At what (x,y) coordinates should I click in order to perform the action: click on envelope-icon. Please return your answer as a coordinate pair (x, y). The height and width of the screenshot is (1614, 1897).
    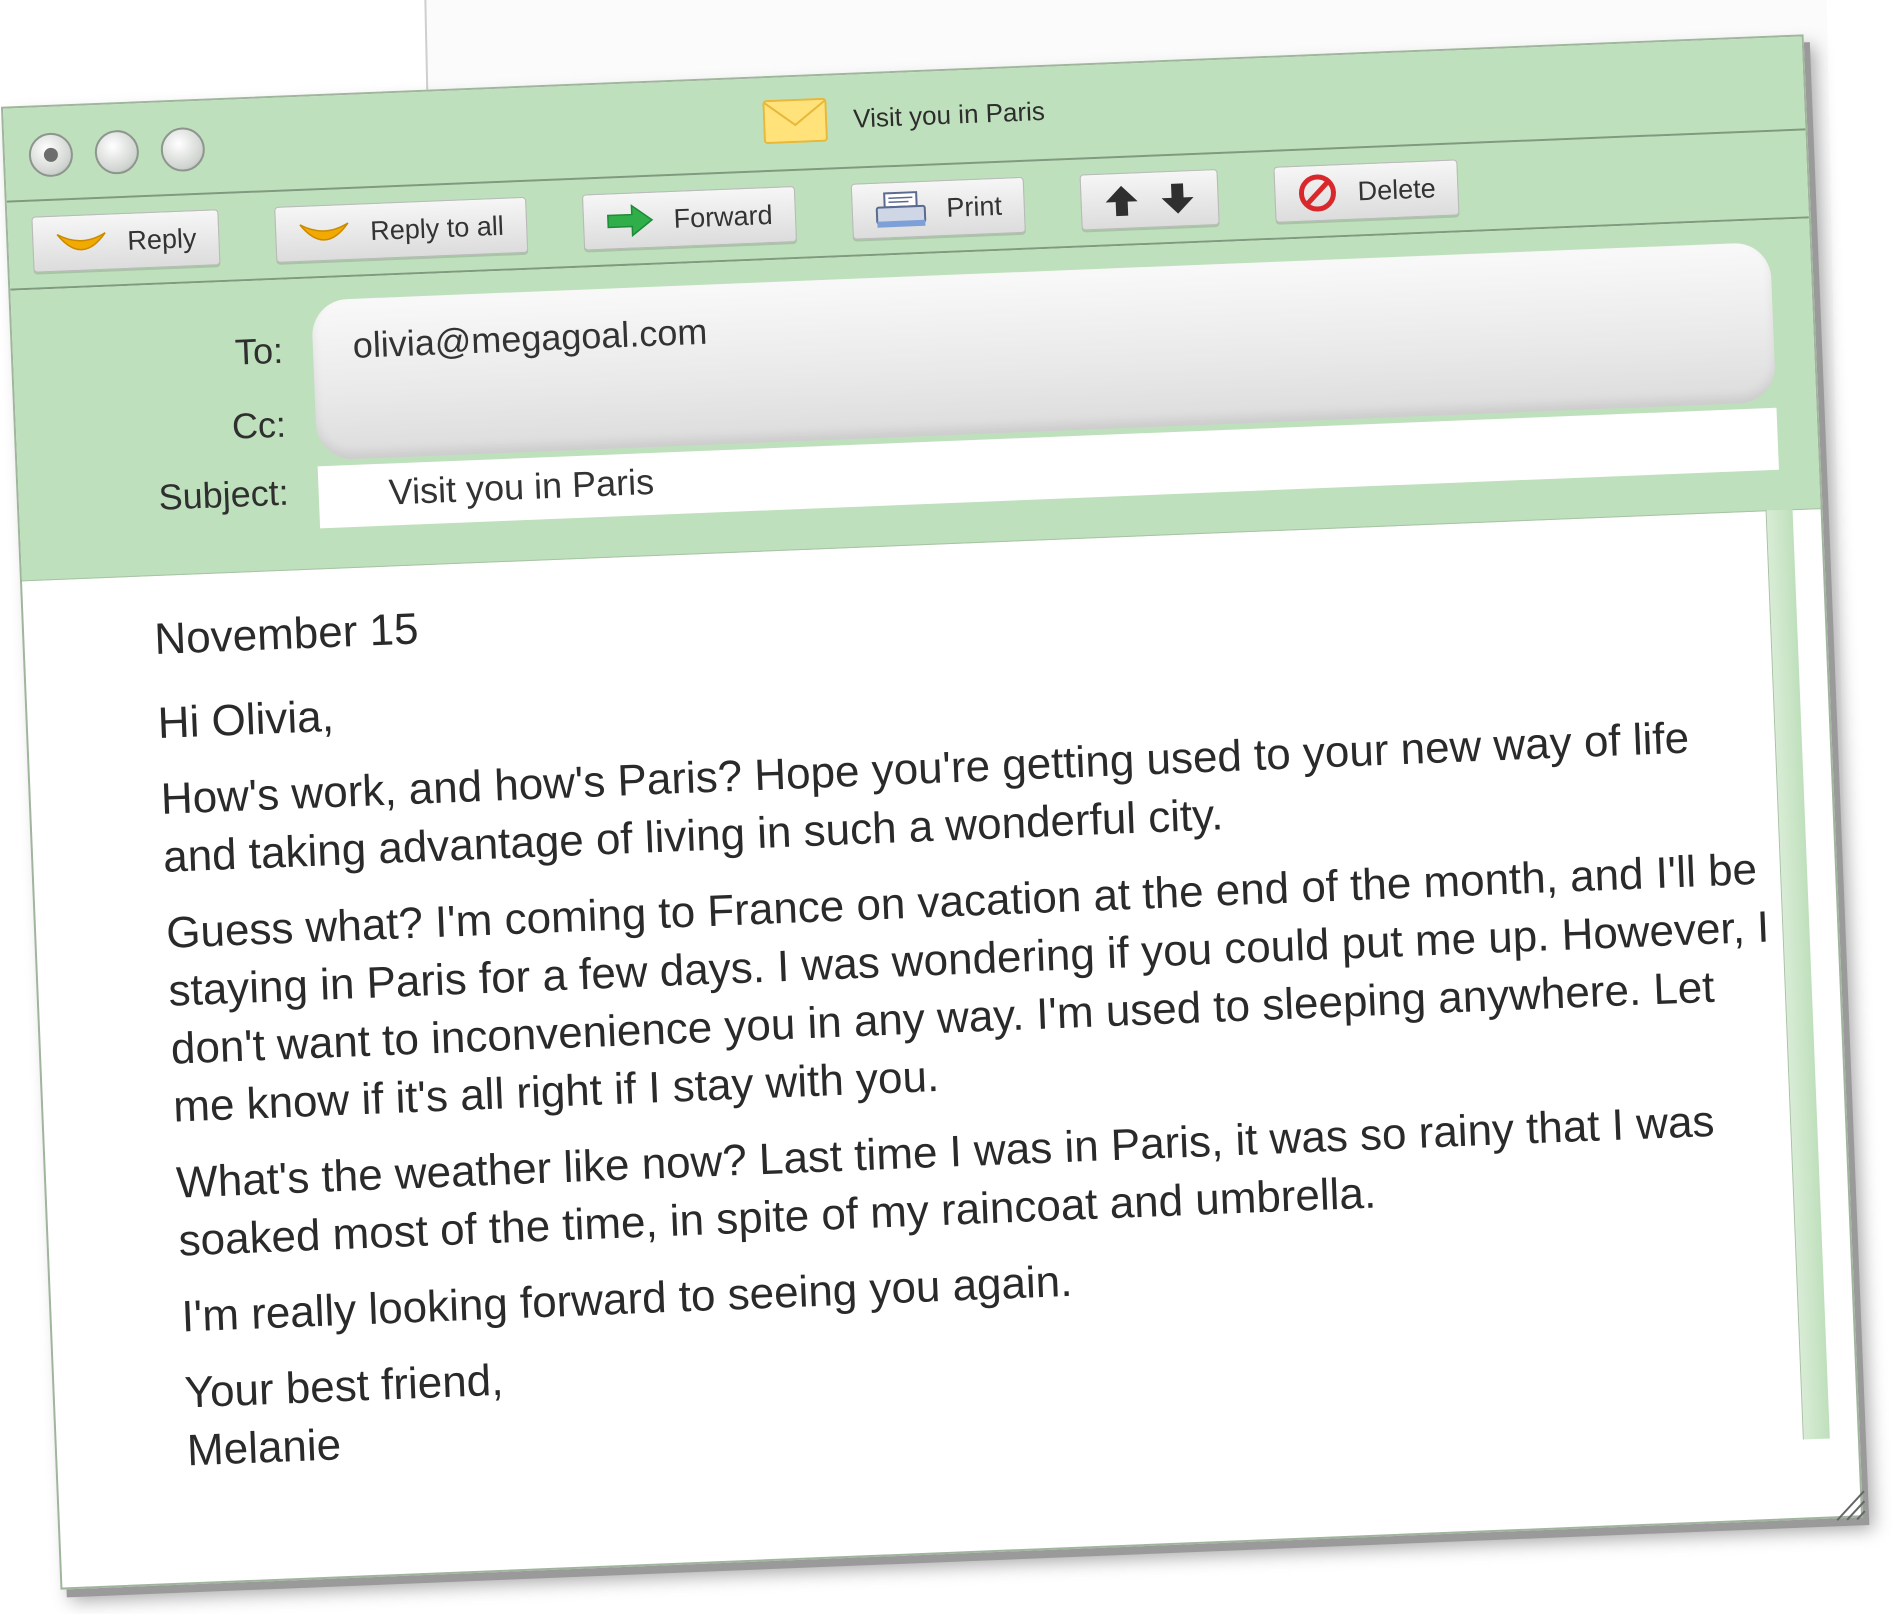
    Looking at the image, I should click on (795, 121).